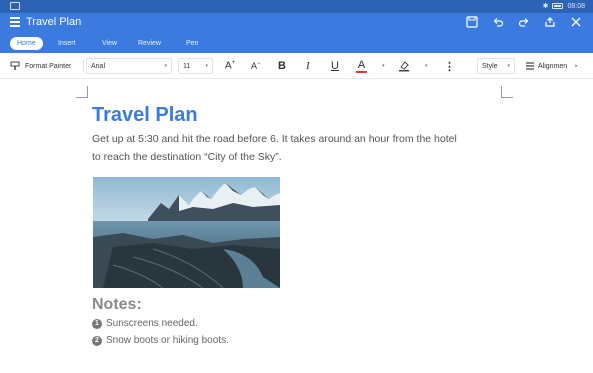  What do you see at coordinates (48, 66) in the screenshot?
I see `format-painter-label: Format Painter` at bounding box center [48, 66].